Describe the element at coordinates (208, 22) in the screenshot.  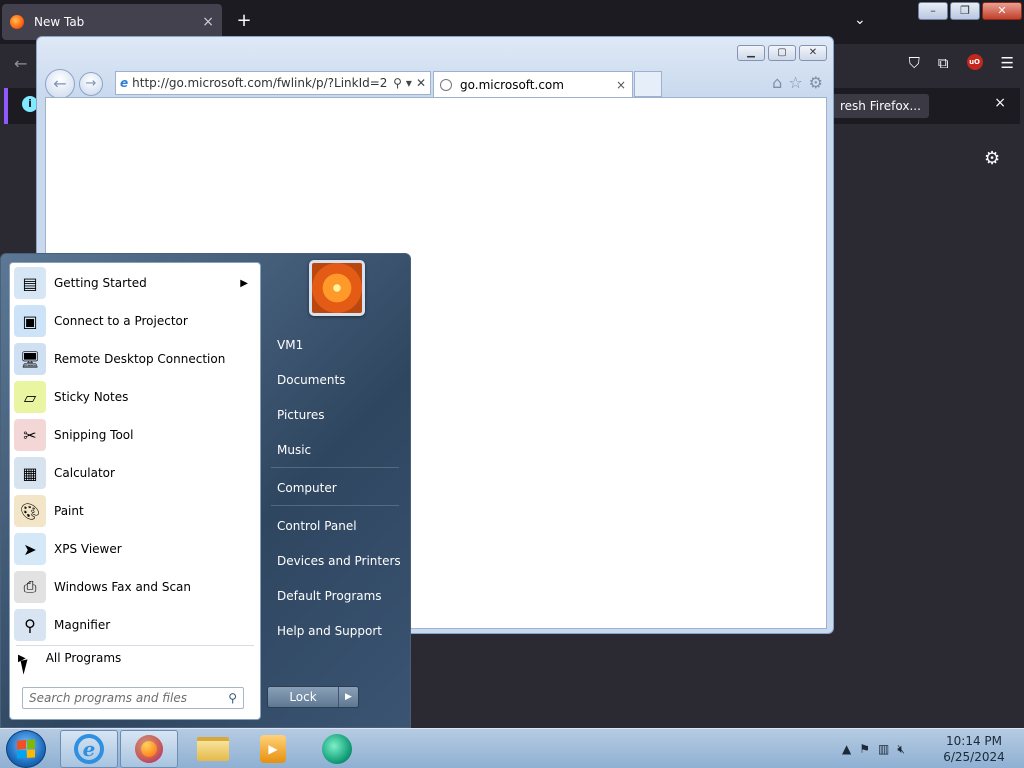
I see `firefox-tab-close-icon: ×` at that location.